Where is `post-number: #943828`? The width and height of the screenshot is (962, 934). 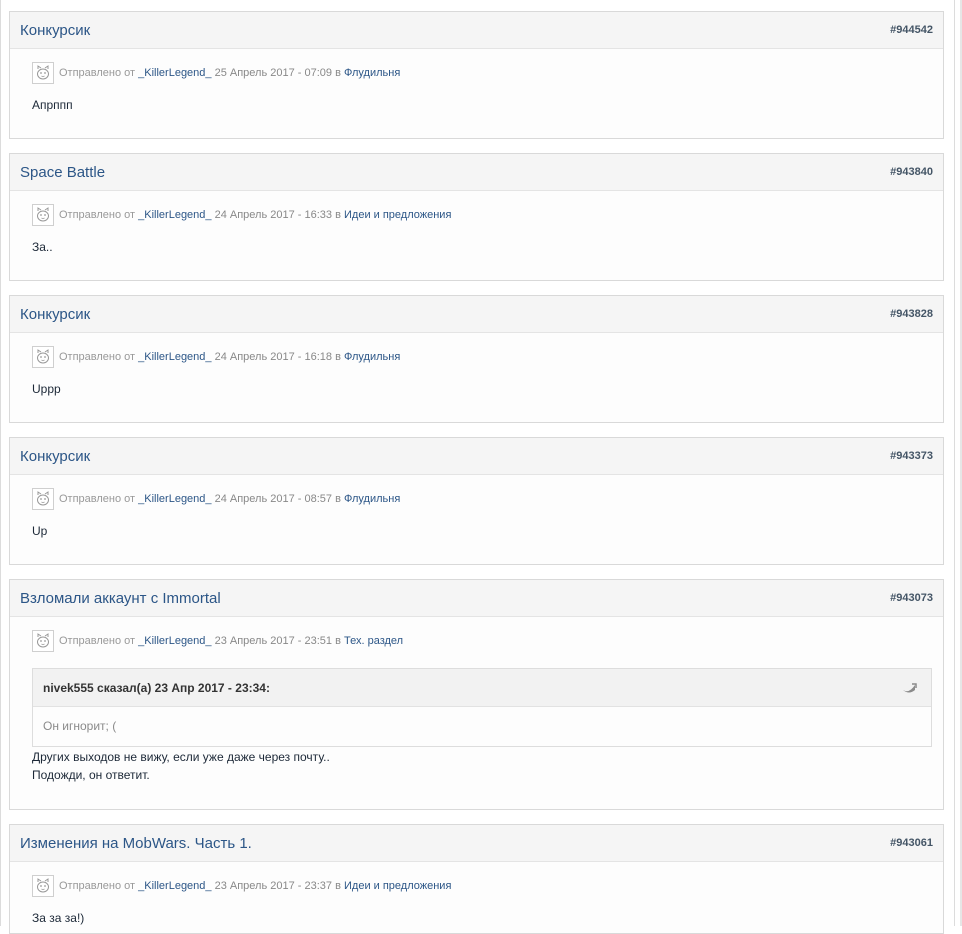 post-number: #943828 is located at coordinates (911, 314).